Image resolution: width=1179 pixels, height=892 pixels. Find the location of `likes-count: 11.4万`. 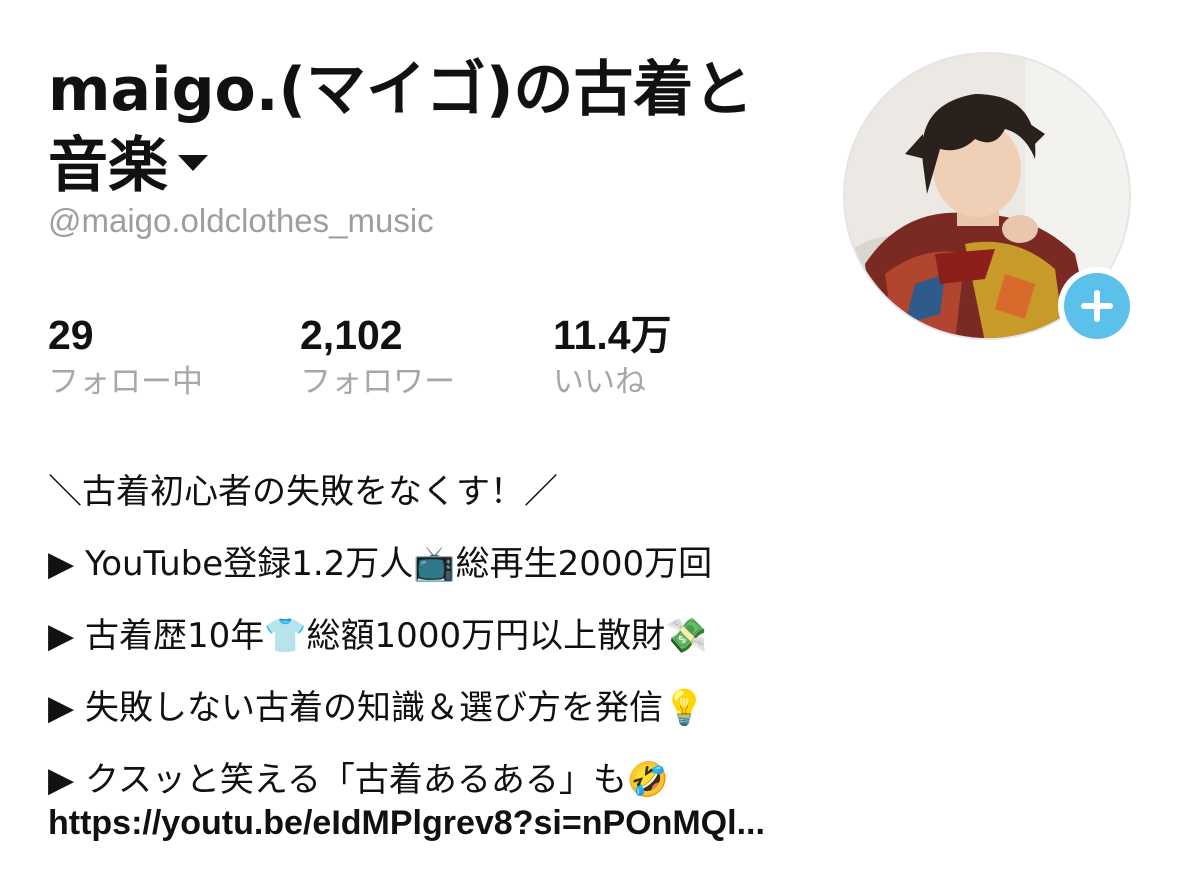

likes-count: 11.4万 is located at coordinates (612, 335).